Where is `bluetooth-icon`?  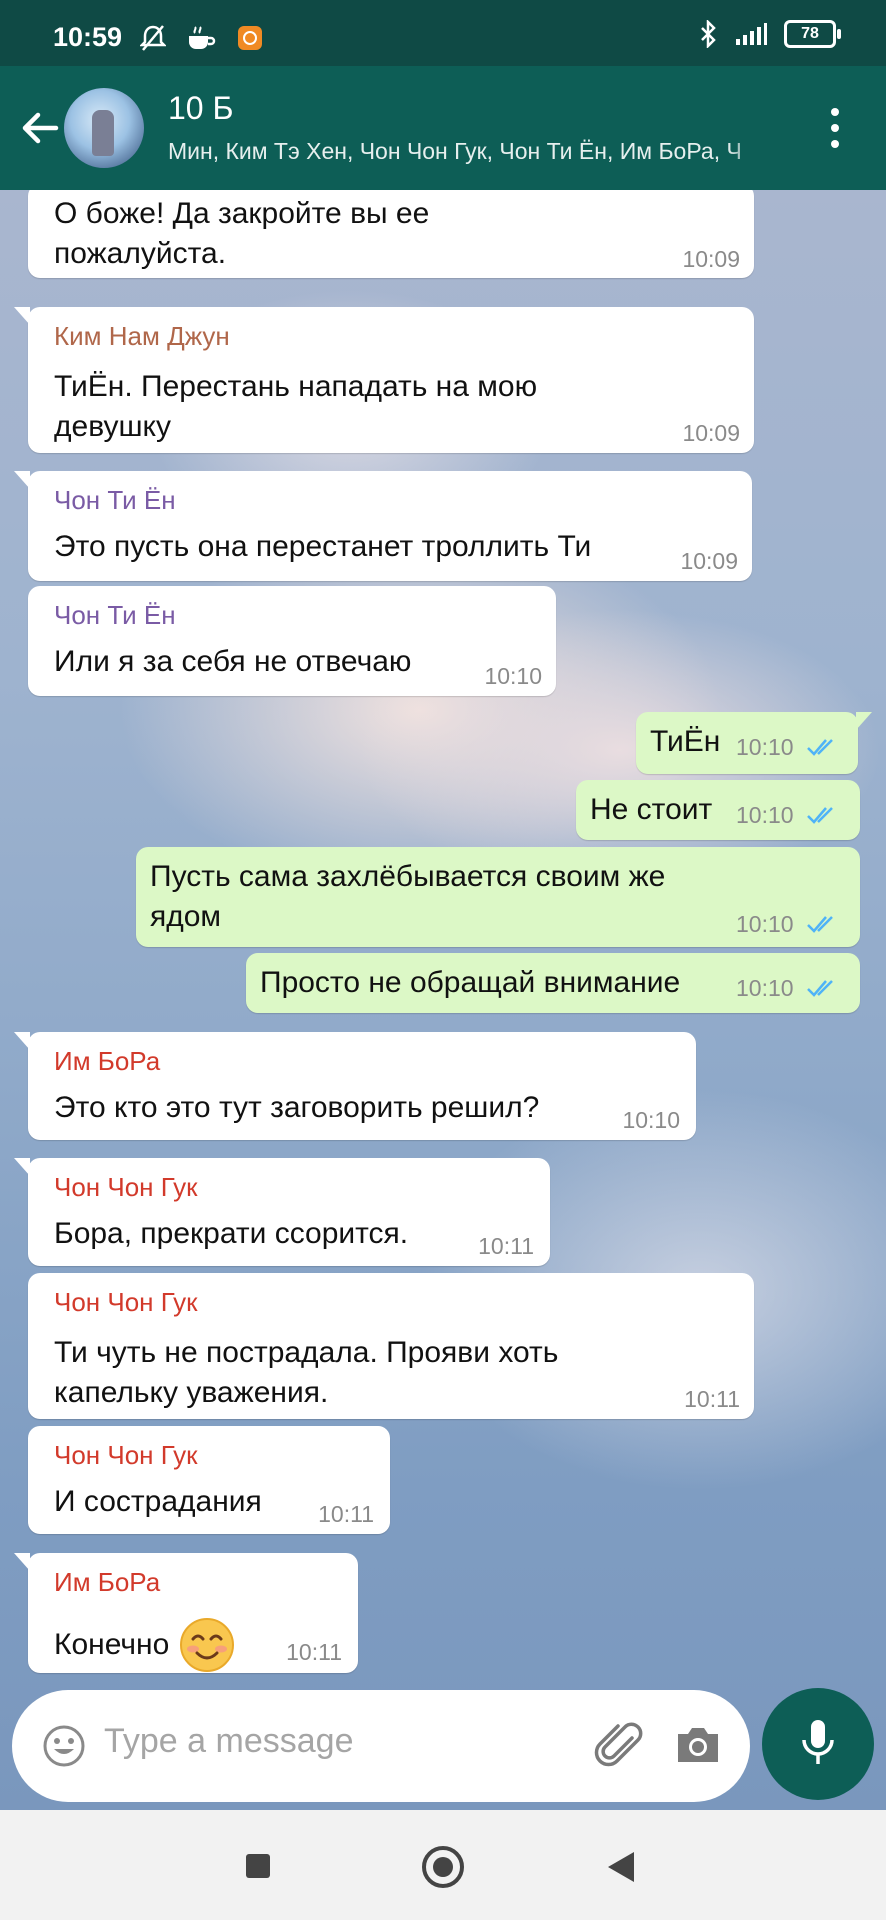 bluetooth-icon is located at coordinates (708, 34).